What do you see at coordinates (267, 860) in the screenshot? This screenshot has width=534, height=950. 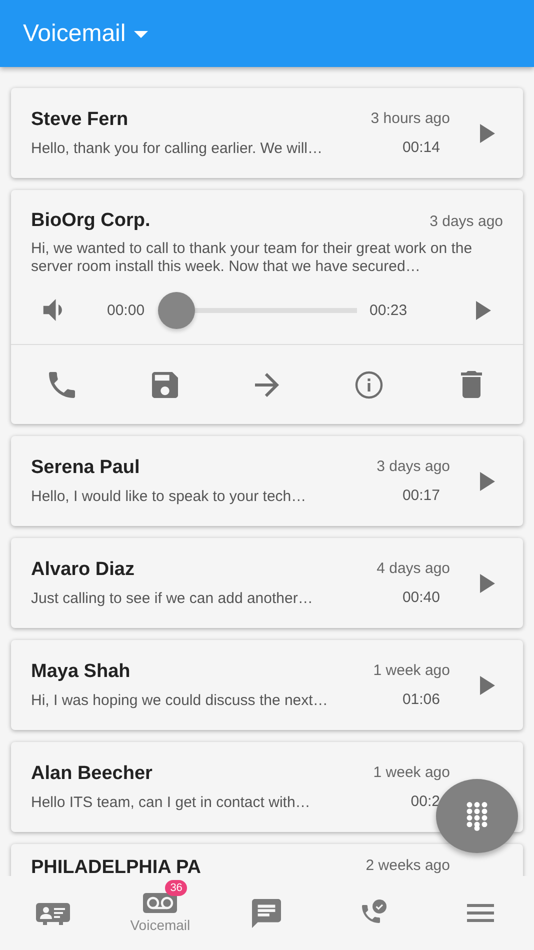 I see `voicemail-card: PHILADELPHIA PA 2 weeks ago` at bounding box center [267, 860].